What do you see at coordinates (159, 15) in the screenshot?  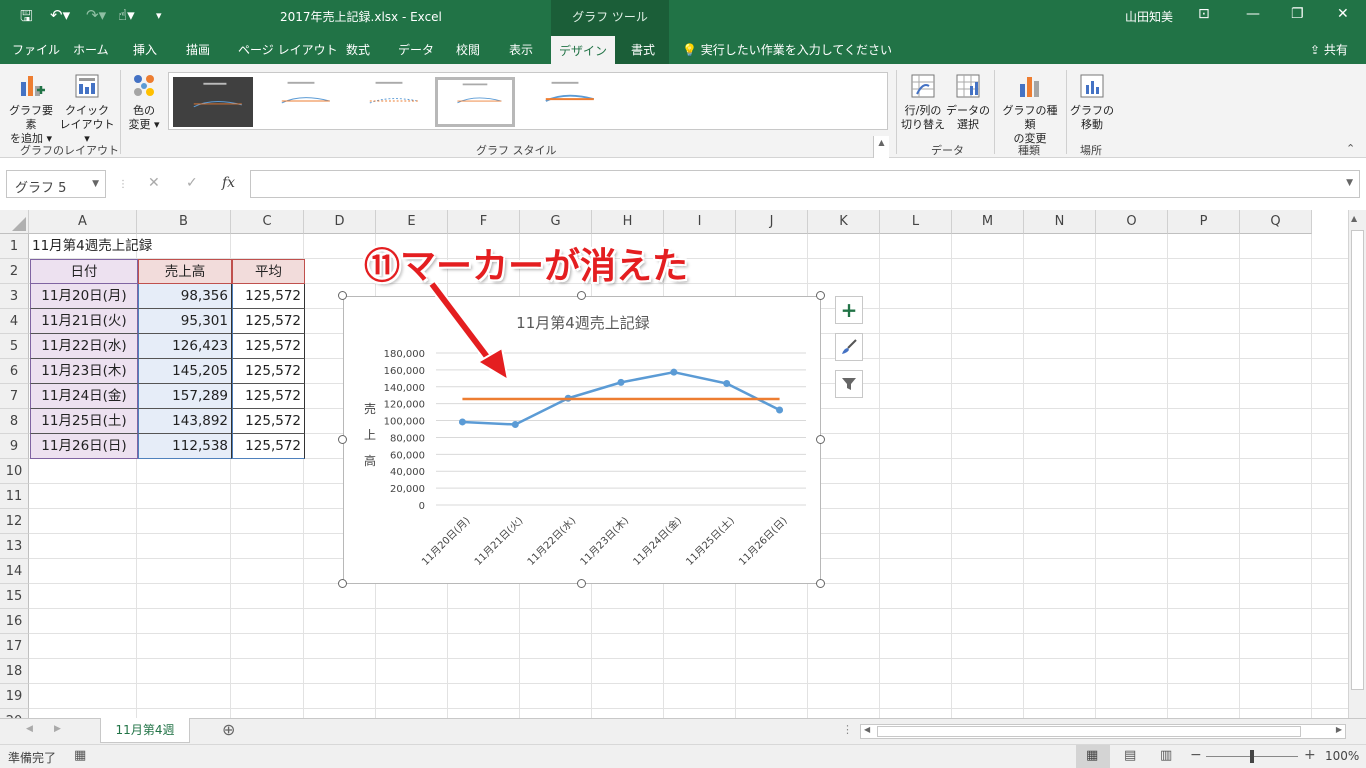 I see `customize-qat-icon: ▾` at bounding box center [159, 15].